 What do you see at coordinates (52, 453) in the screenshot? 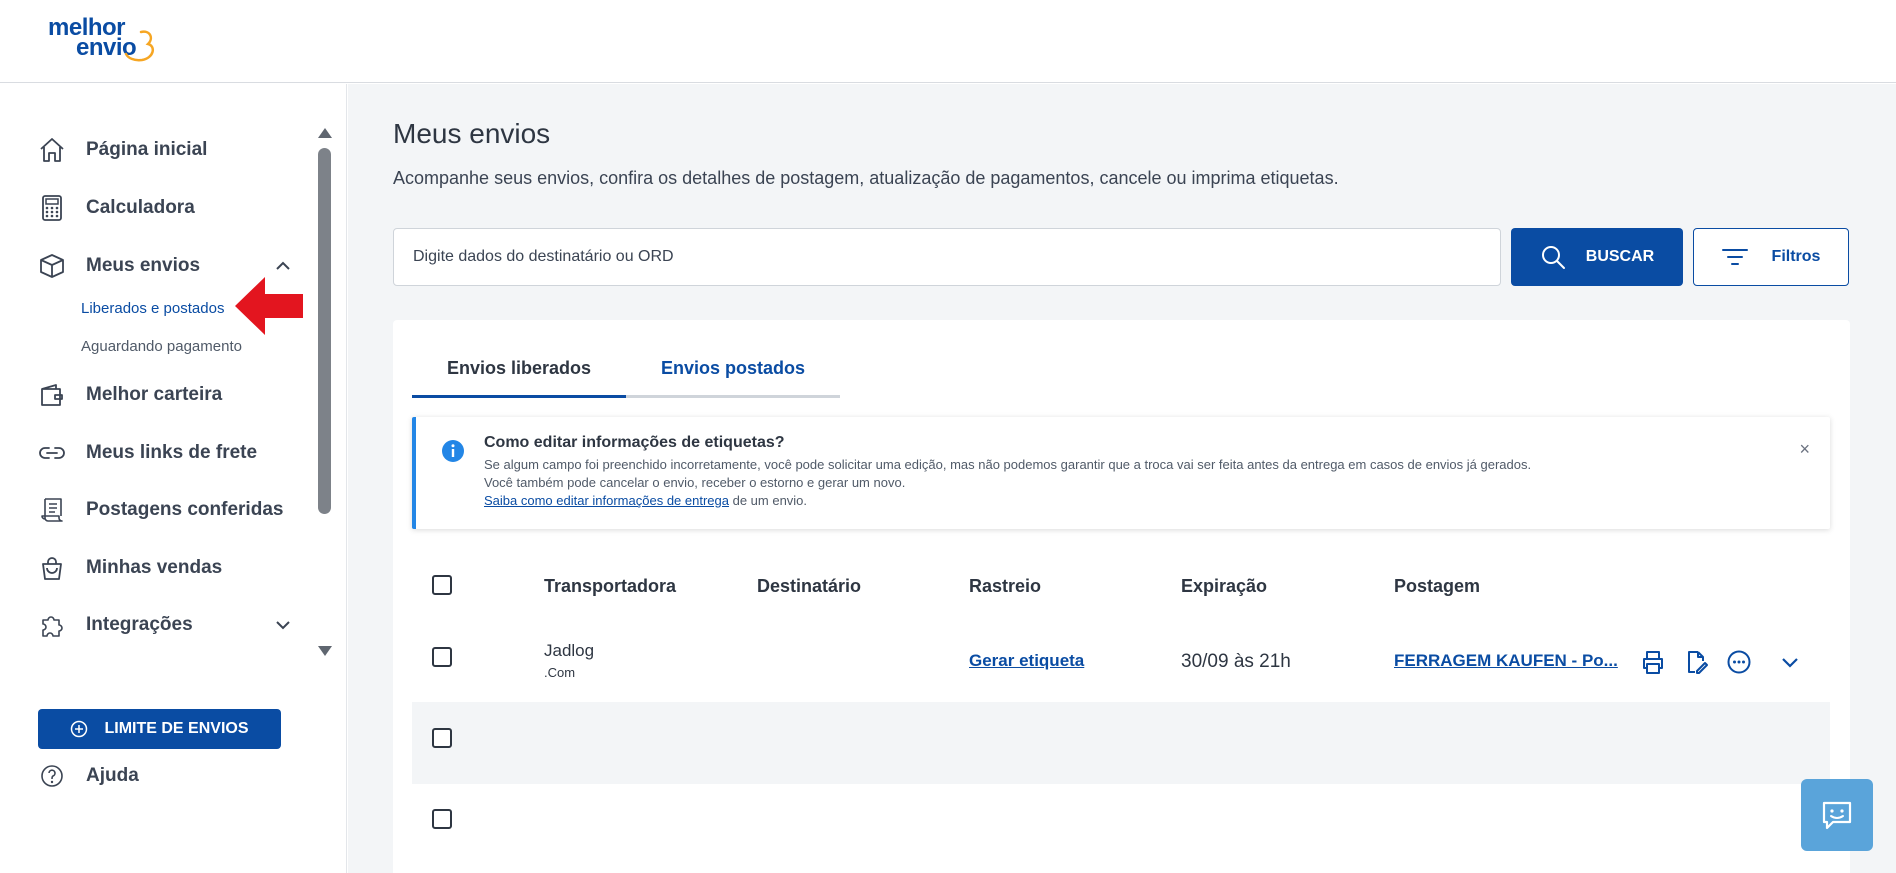
I see `link-icon` at bounding box center [52, 453].